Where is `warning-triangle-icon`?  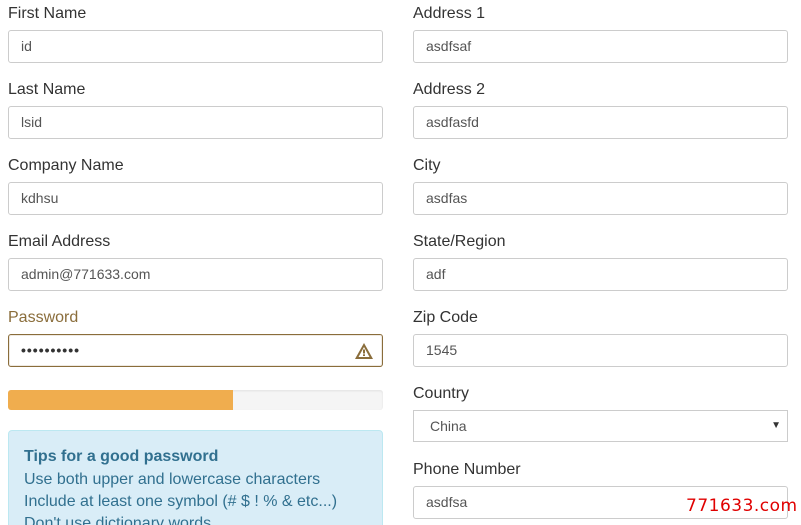
warning-triangle-icon is located at coordinates (364, 351).